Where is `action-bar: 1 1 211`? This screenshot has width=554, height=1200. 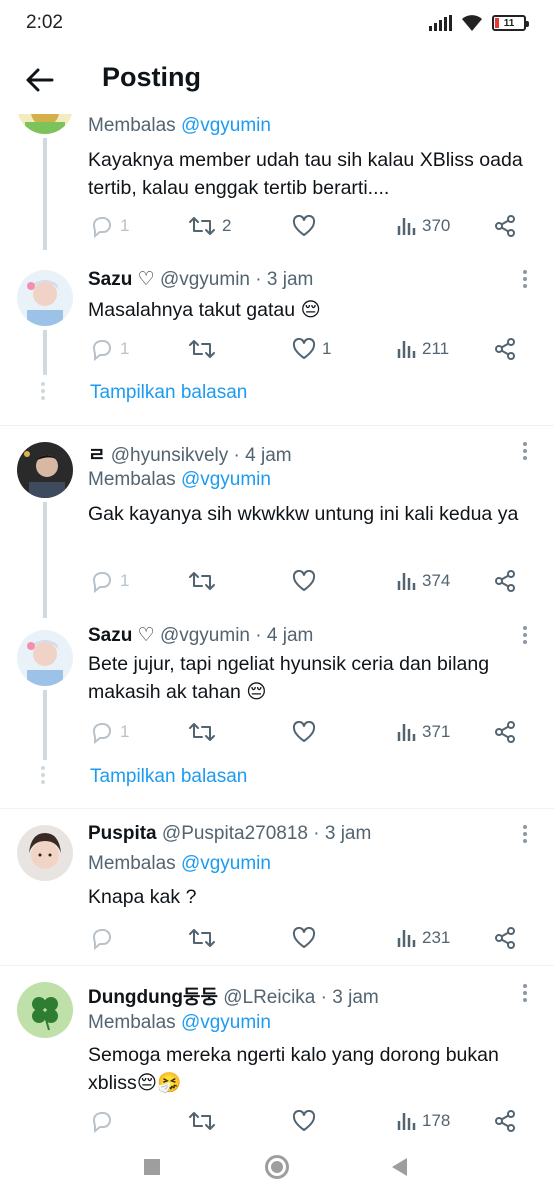
action-bar: 1 1 211 is located at coordinates (308, 349).